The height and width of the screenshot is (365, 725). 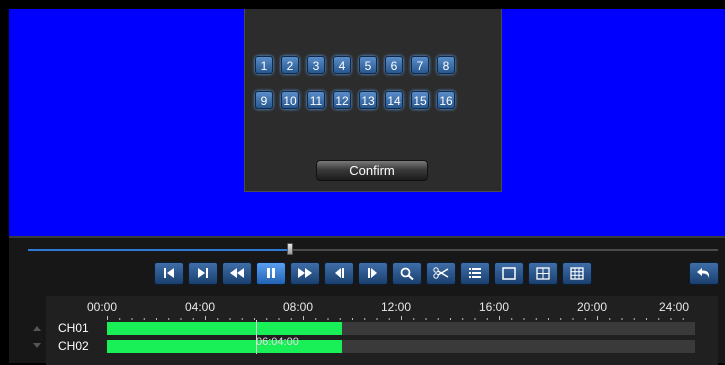 I want to click on list-icon, so click(x=475, y=273).